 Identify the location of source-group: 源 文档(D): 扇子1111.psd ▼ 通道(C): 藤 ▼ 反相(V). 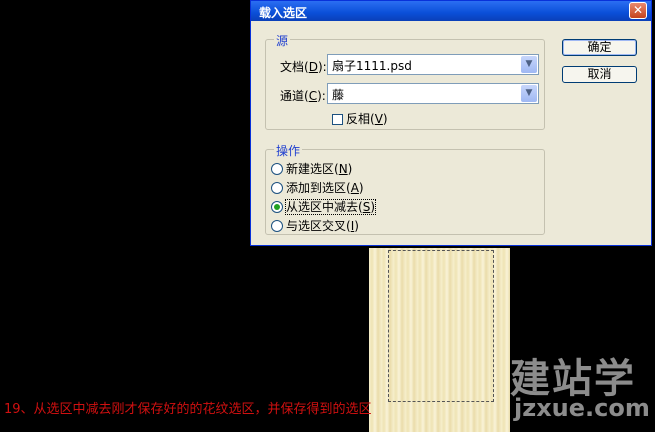
(405, 81).